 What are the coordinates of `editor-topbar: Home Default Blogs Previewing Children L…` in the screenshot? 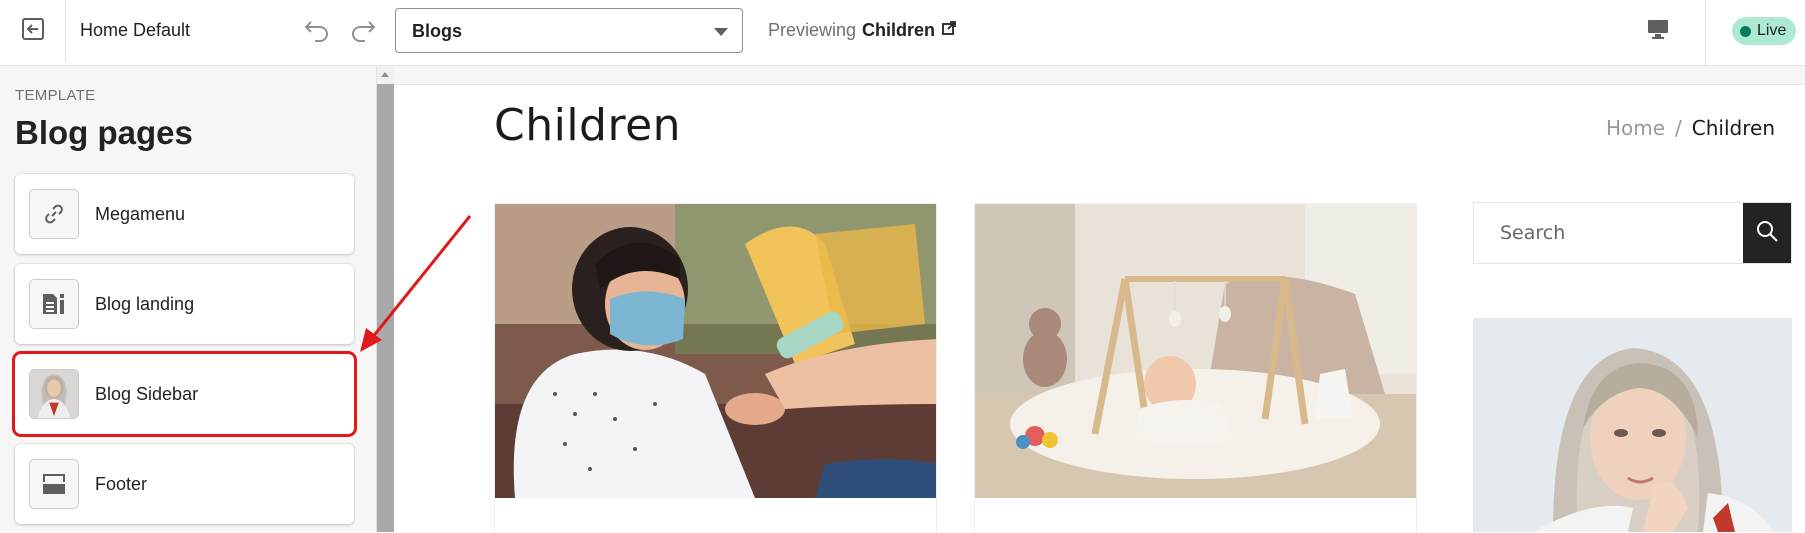 It's located at (902, 33).